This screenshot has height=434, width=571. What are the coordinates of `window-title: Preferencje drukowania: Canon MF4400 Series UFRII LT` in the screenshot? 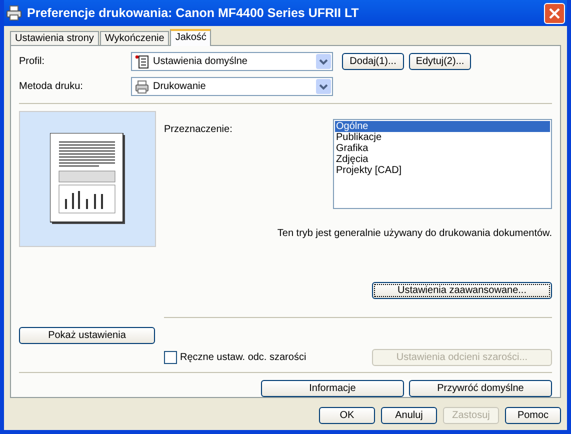 It's located at (193, 13).